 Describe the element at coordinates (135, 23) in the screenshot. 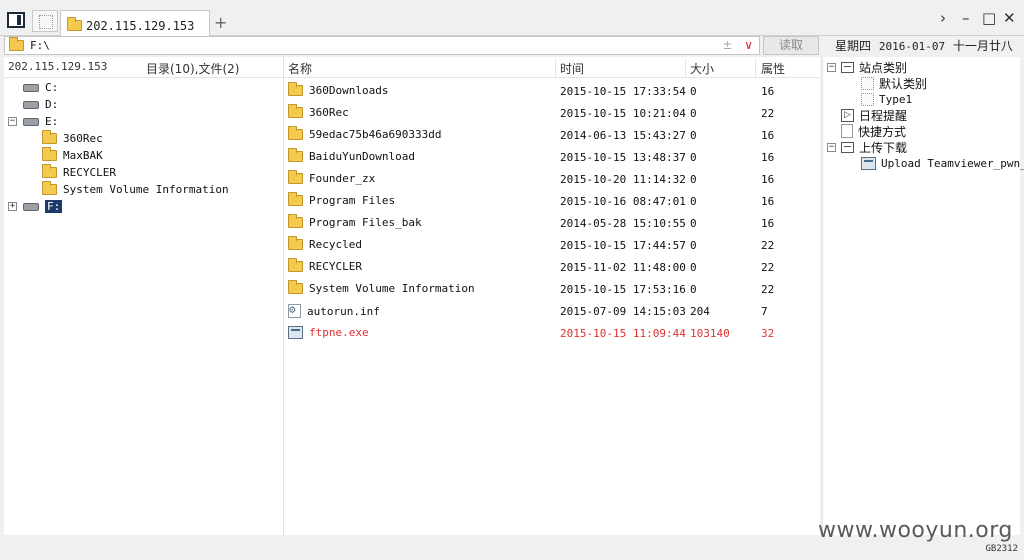

I see `tab-active-site: 202.115.129.153` at that location.